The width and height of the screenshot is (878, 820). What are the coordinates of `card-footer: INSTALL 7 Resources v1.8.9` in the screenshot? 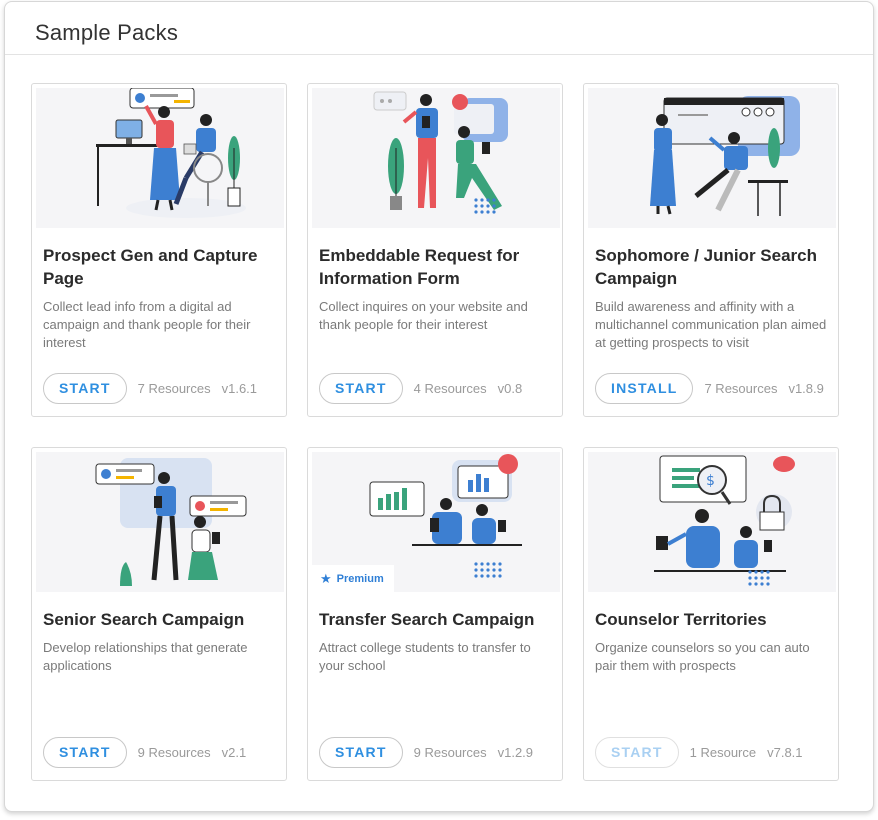 It's located at (709, 388).